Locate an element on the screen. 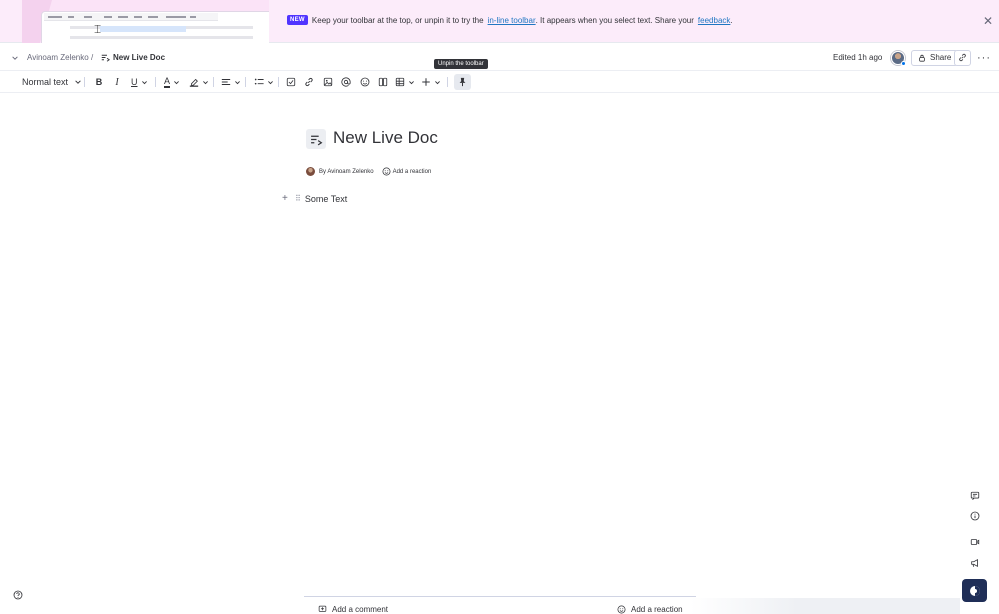 The image size is (999, 614). highlight-button is located at coordinates (199, 82).